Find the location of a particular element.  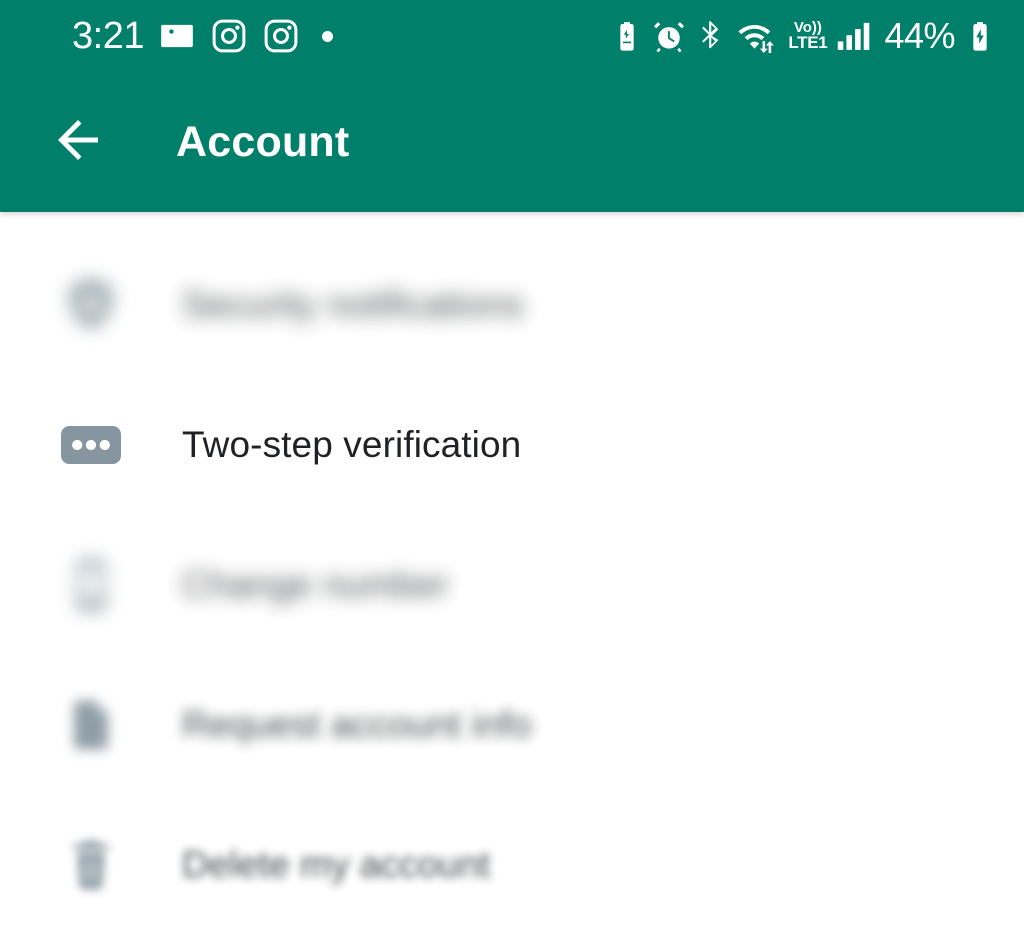

list-item-label: Delete my account is located at coordinates (336, 864).